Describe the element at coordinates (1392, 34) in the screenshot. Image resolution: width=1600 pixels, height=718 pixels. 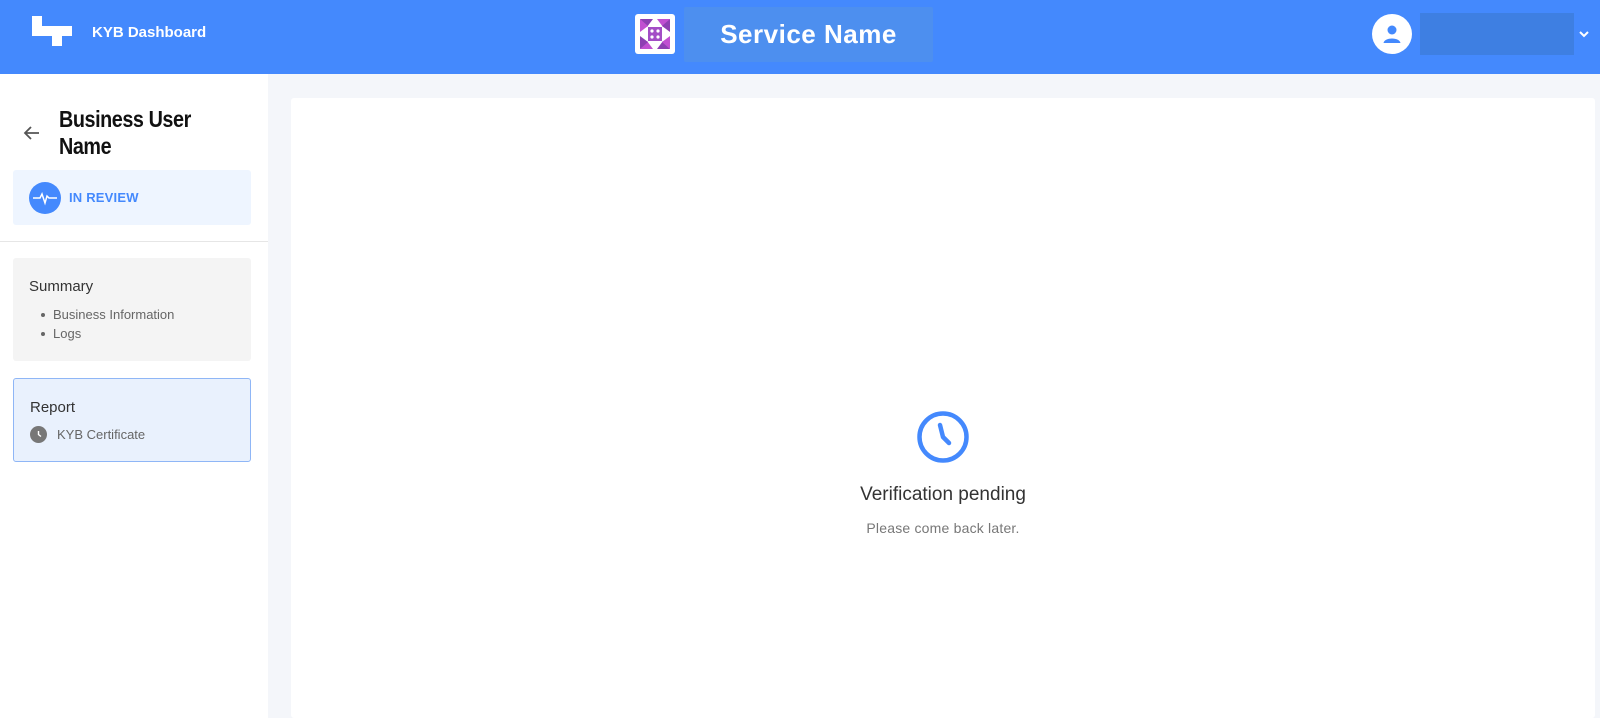
I see `user-avatar-icon` at that location.